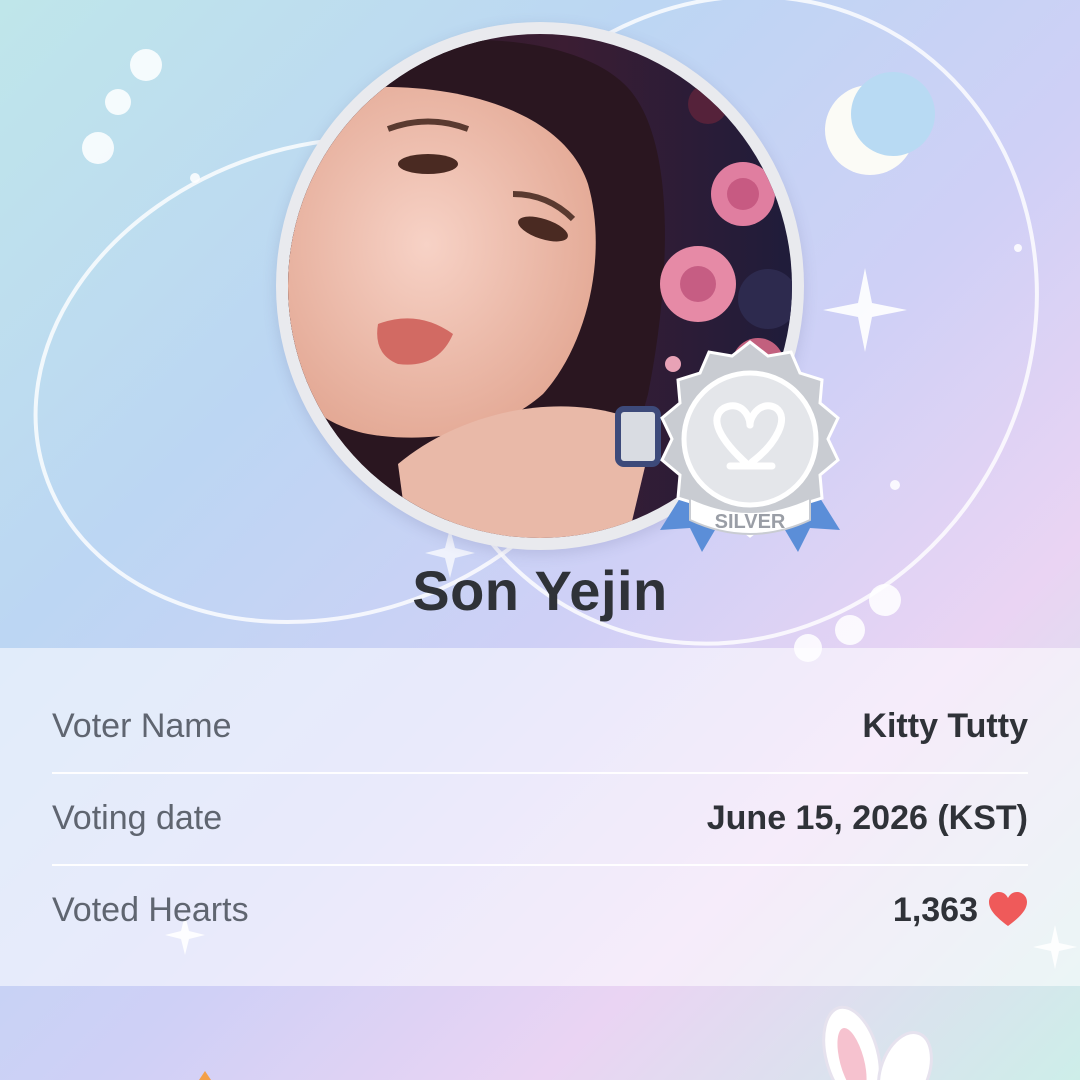  Describe the element at coordinates (142, 725) in the screenshot. I see `voter-name-label: Voter Name` at that location.